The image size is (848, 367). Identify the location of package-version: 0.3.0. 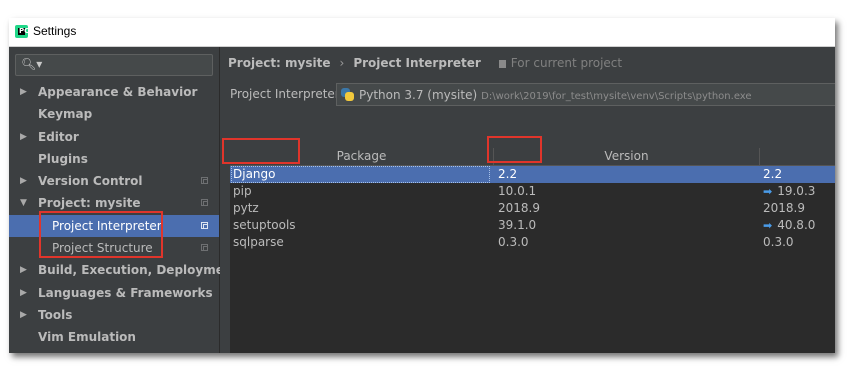
(513, 242).